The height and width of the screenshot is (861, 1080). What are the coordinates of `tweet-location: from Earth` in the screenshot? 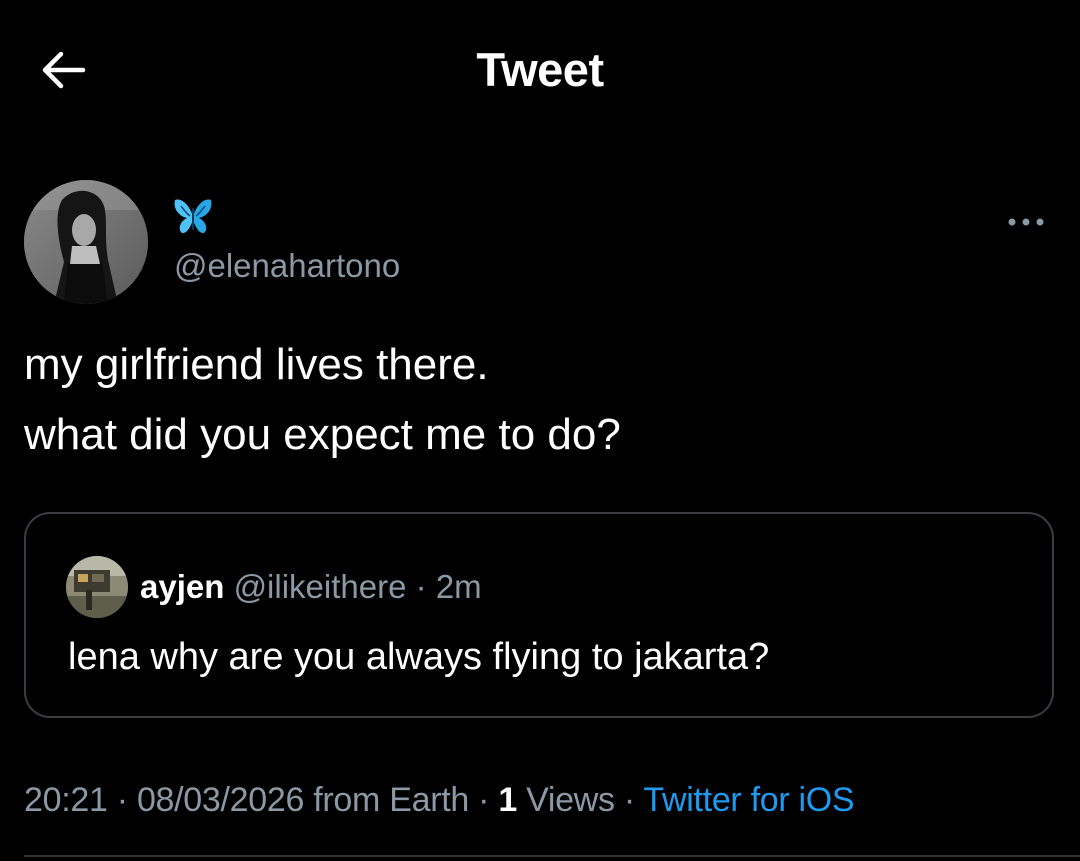 It's located at (391, 800).